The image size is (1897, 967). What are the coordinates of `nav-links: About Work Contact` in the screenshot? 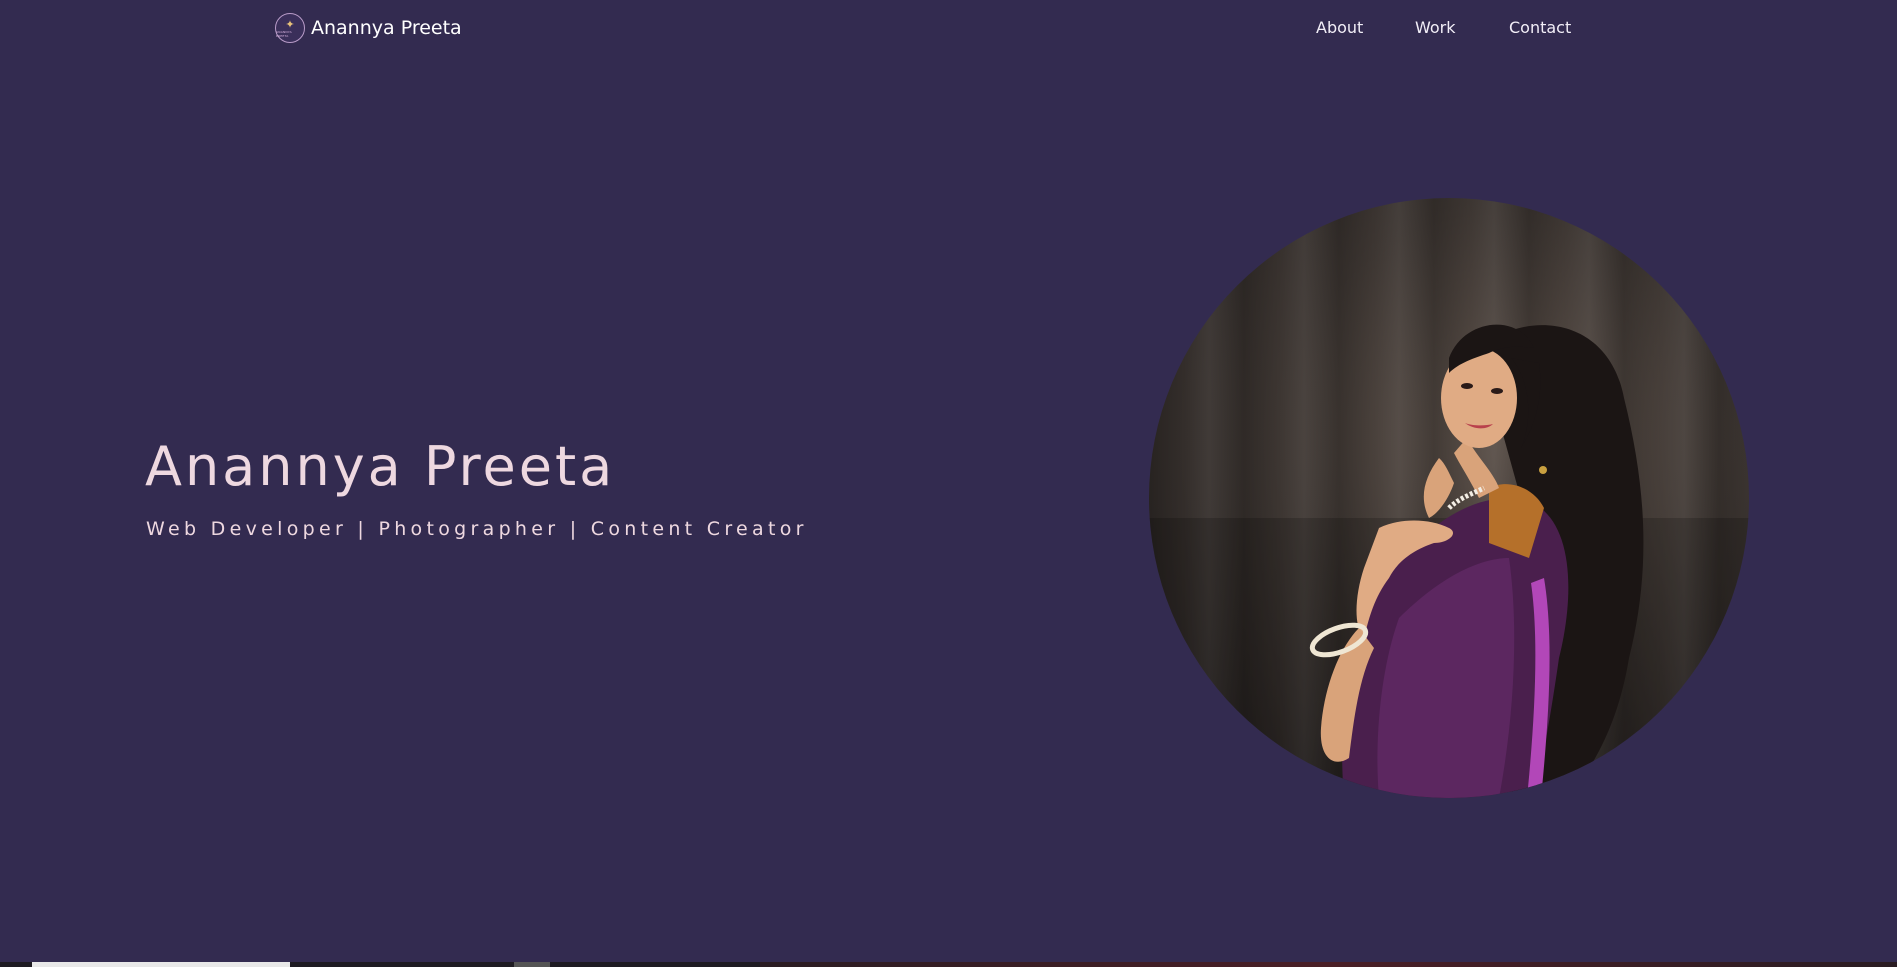 It's located at (948, 30).